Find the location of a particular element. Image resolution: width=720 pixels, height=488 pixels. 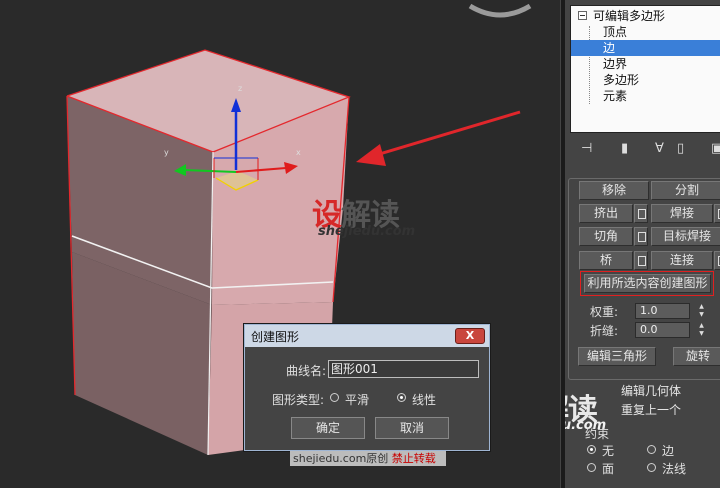

edit-geometry-rollout-title: 编辑几何体 is located at coordinates (651, 390).